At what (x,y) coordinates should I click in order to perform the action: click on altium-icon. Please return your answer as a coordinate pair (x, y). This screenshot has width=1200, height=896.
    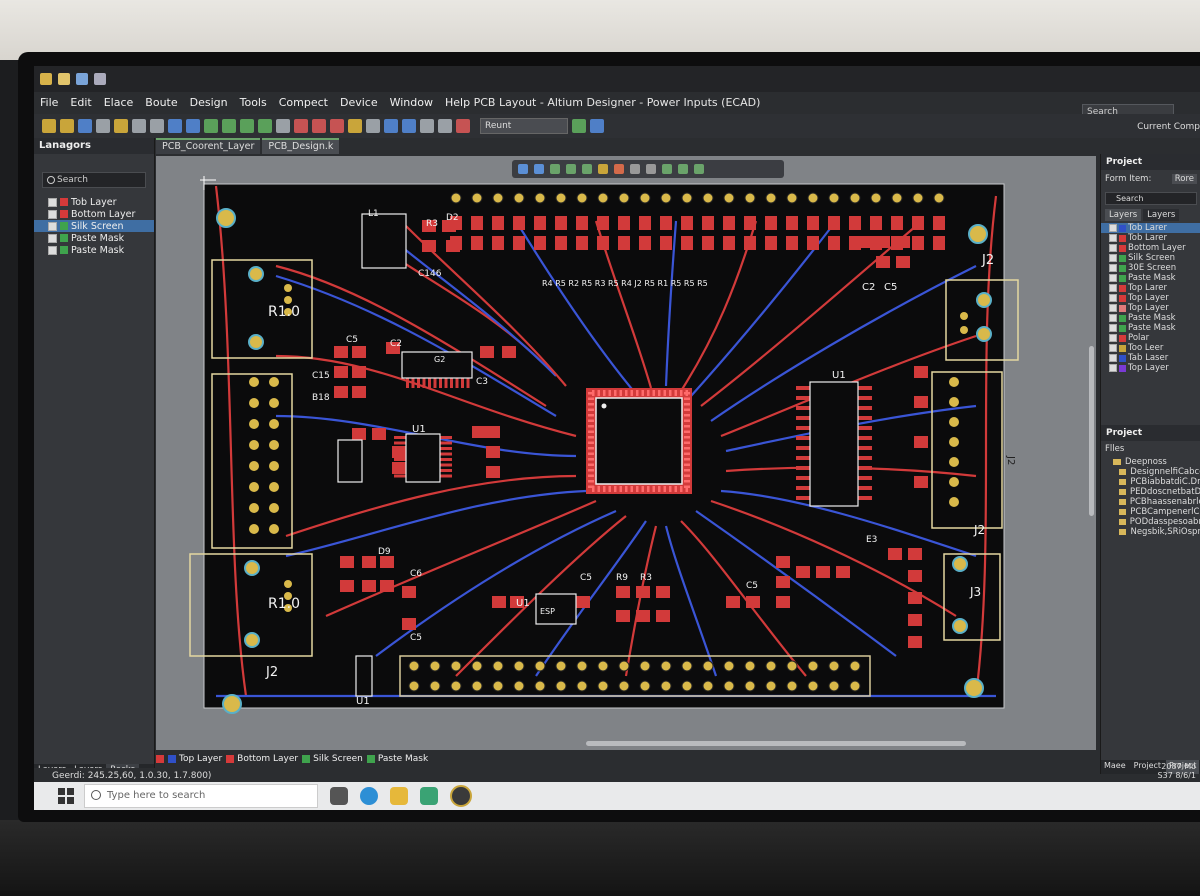
    Looking at the image, I should click on (461, 796).